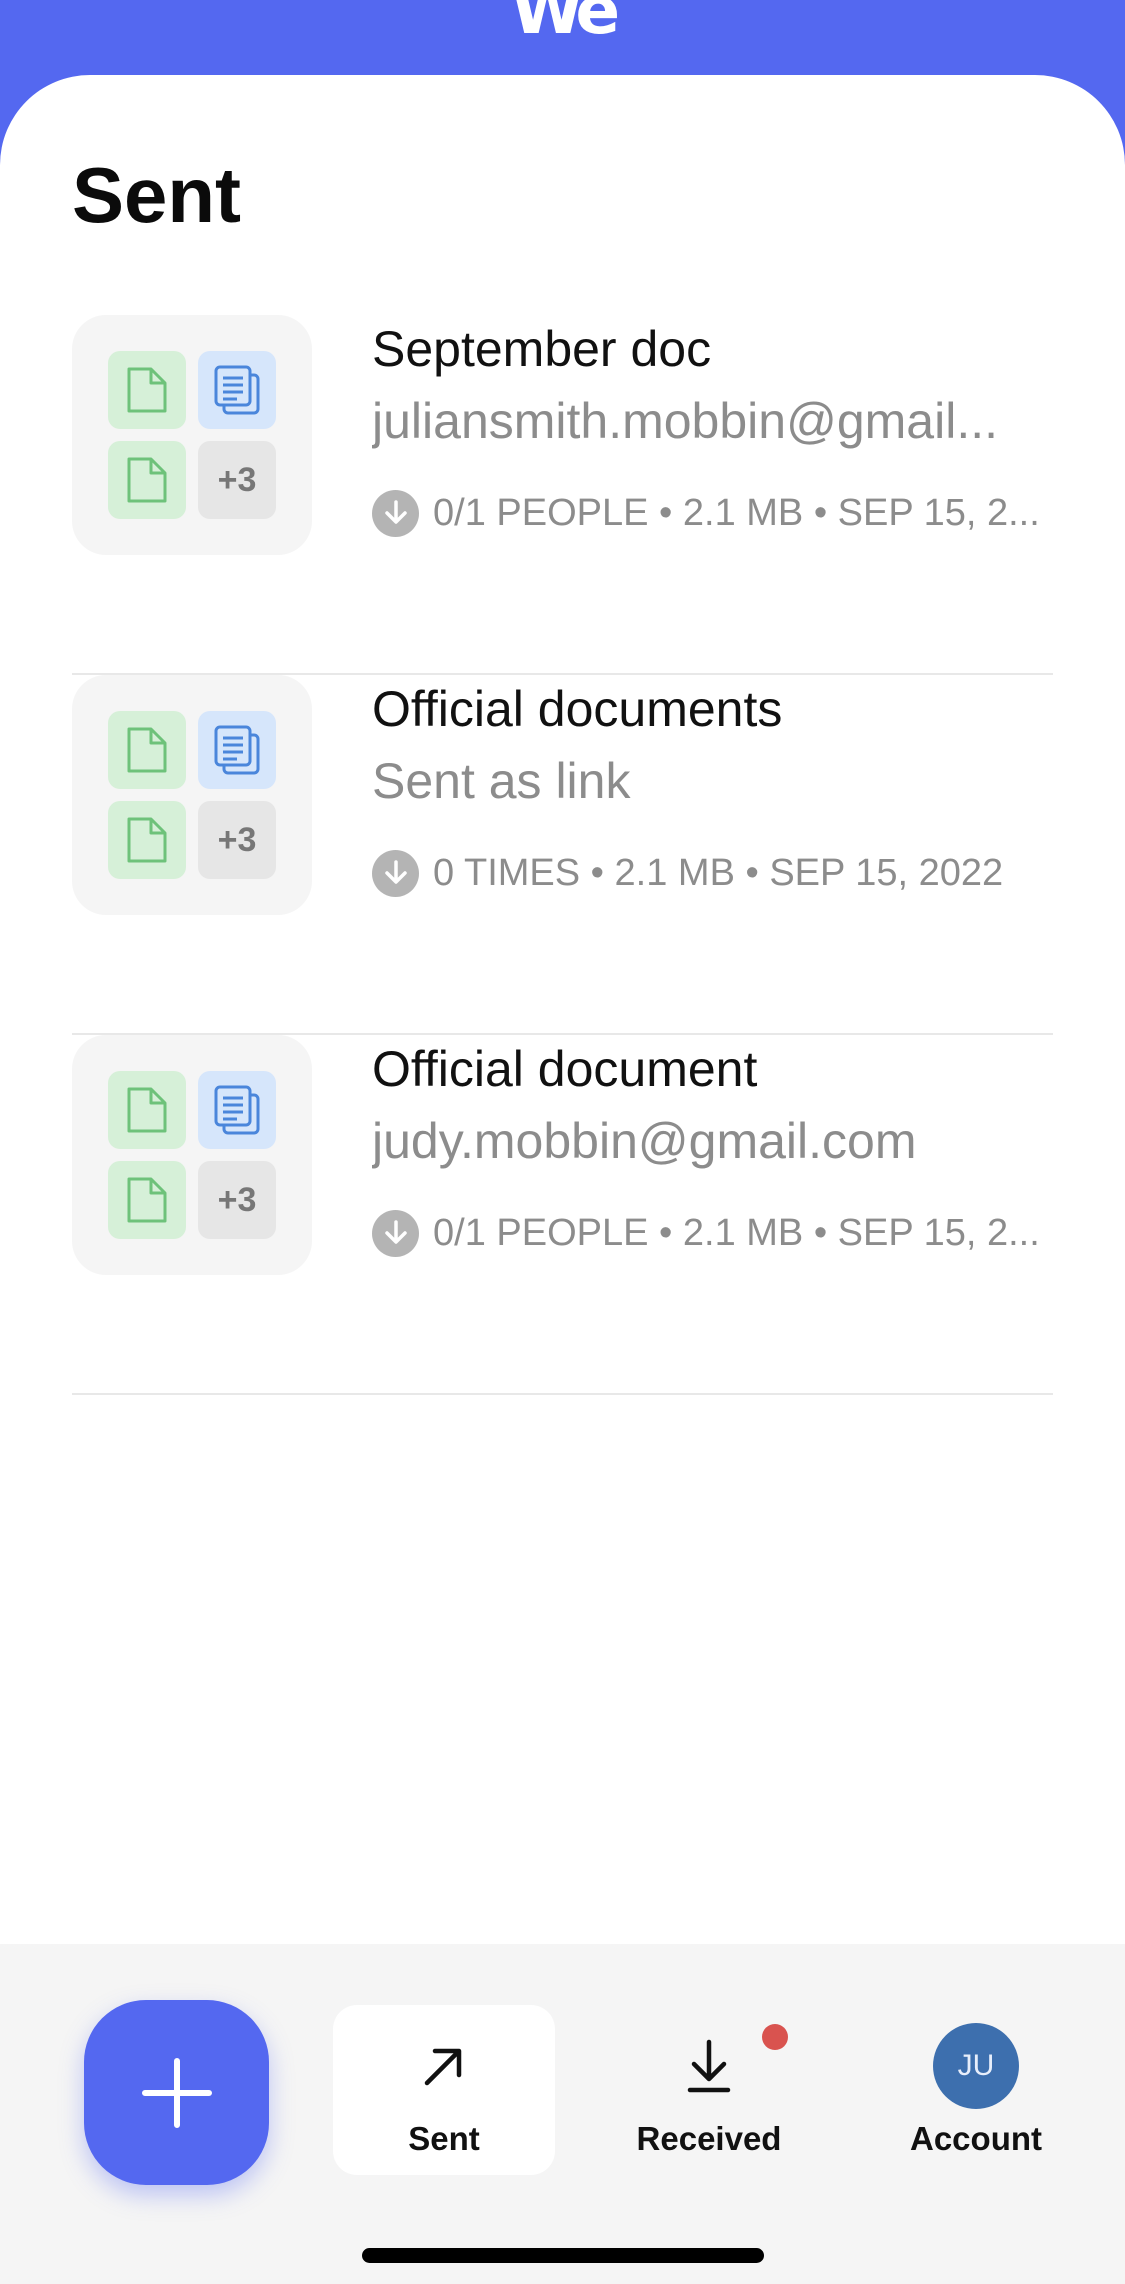 This screenshot has width=1125, height=2284. What do you see at coordinates (644, 1141) in the screenshot?
I see `transfer-recipient: judy.mobbin@gmail.com` at bounding box center [644, 1141].